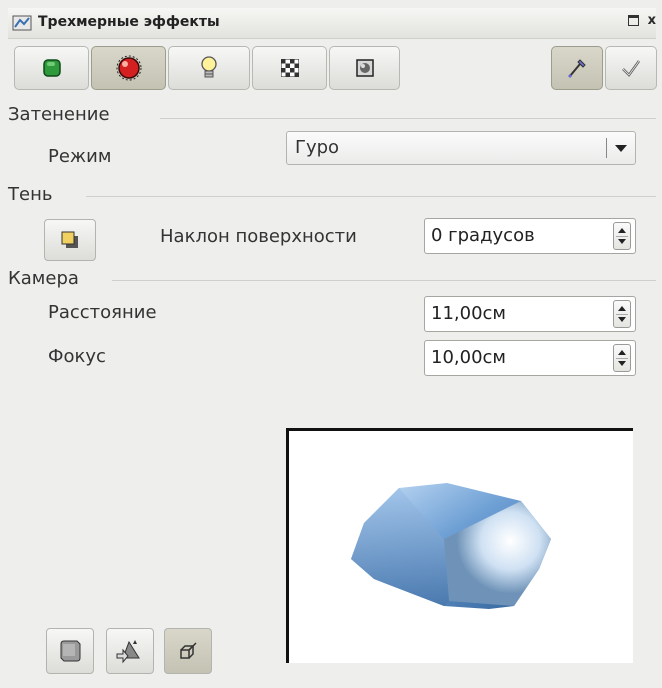 This screenshot has width=662, height=688. I want to click on convert-to-3d-icon, so click(70, 651).